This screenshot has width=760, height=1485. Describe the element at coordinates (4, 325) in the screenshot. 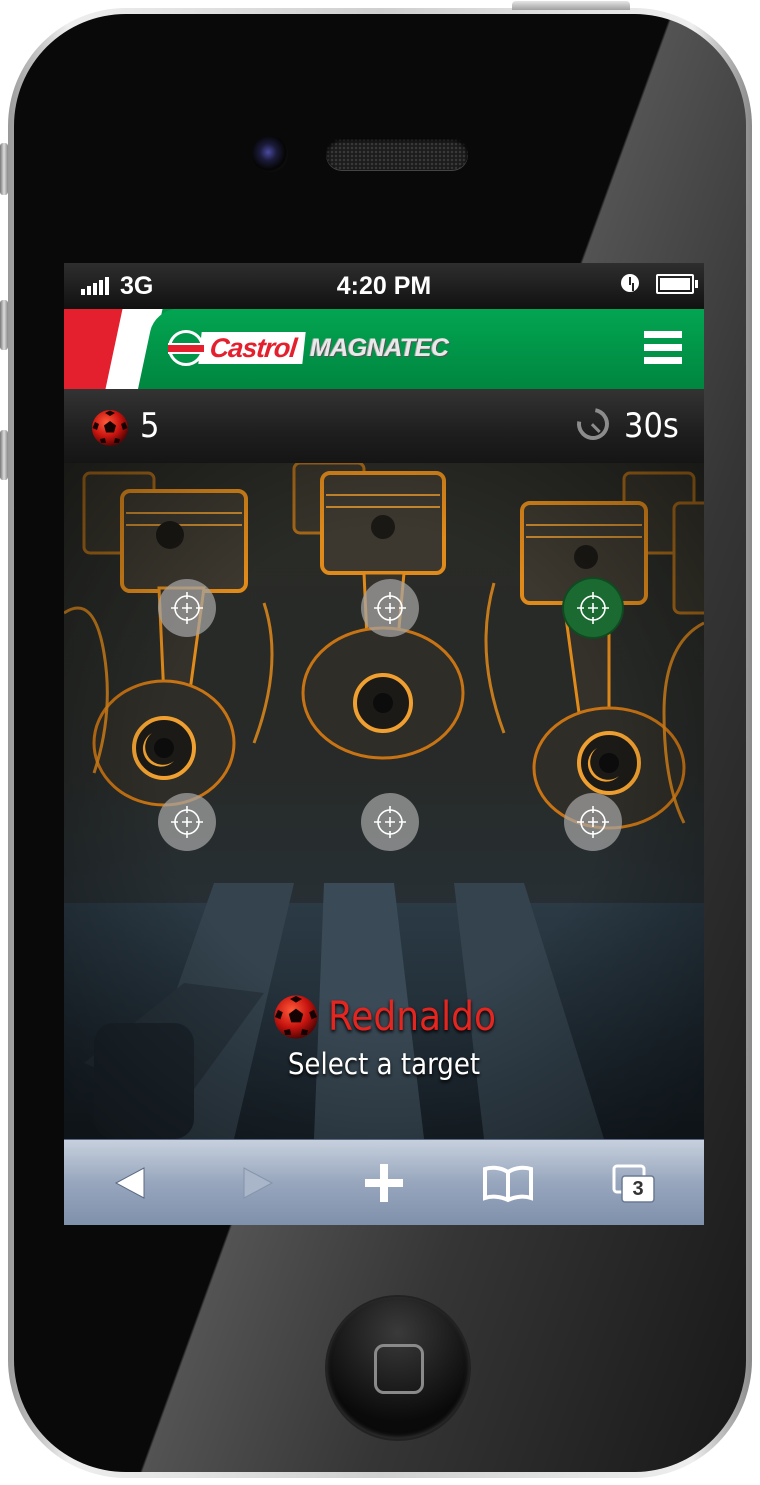

I see `volume-up-button` at that location.